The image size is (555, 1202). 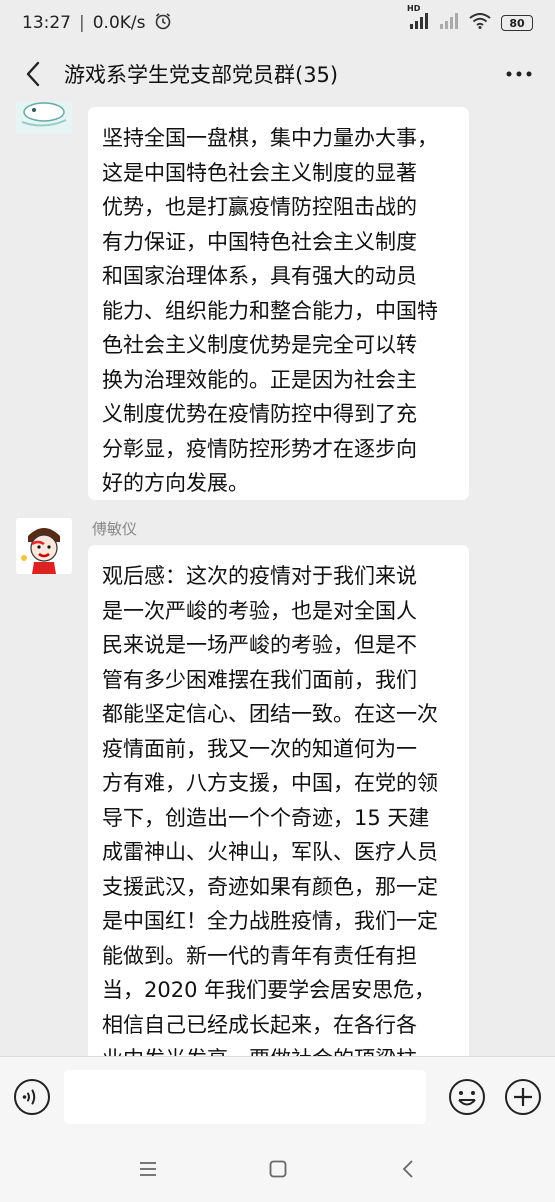 What do you see at coordinates (115, 529) in the screenshot?
I see `sender-name: 傅敏仪` at bounding box center [115, 529].